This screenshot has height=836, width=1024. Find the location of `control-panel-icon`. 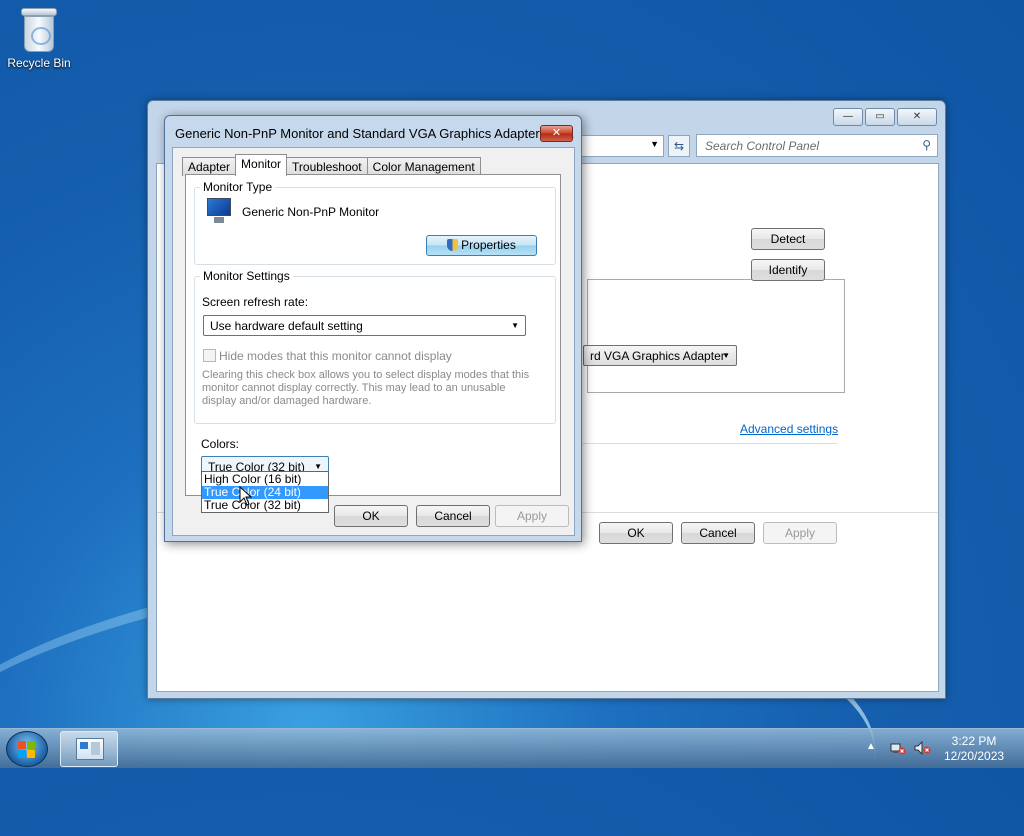

control-panel-icon is located at coordinates (90, 749).